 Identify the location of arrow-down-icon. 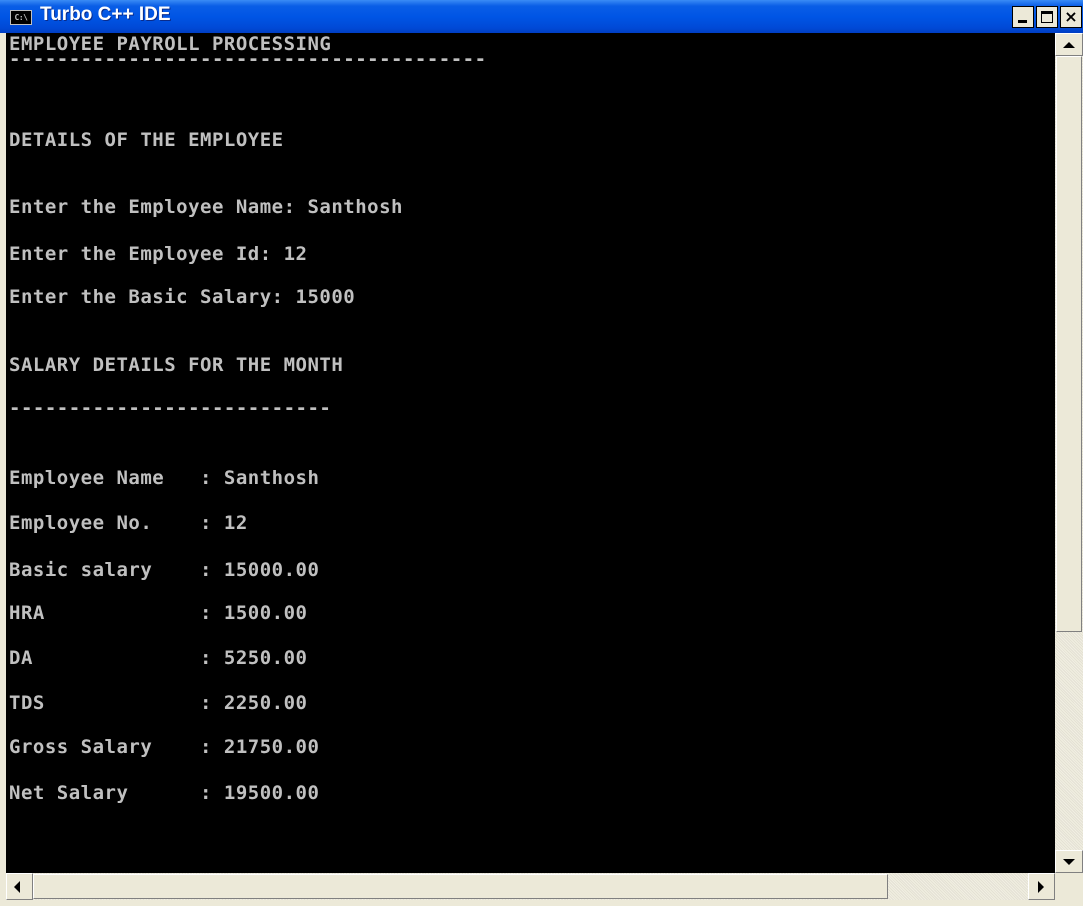
(1069, 862).